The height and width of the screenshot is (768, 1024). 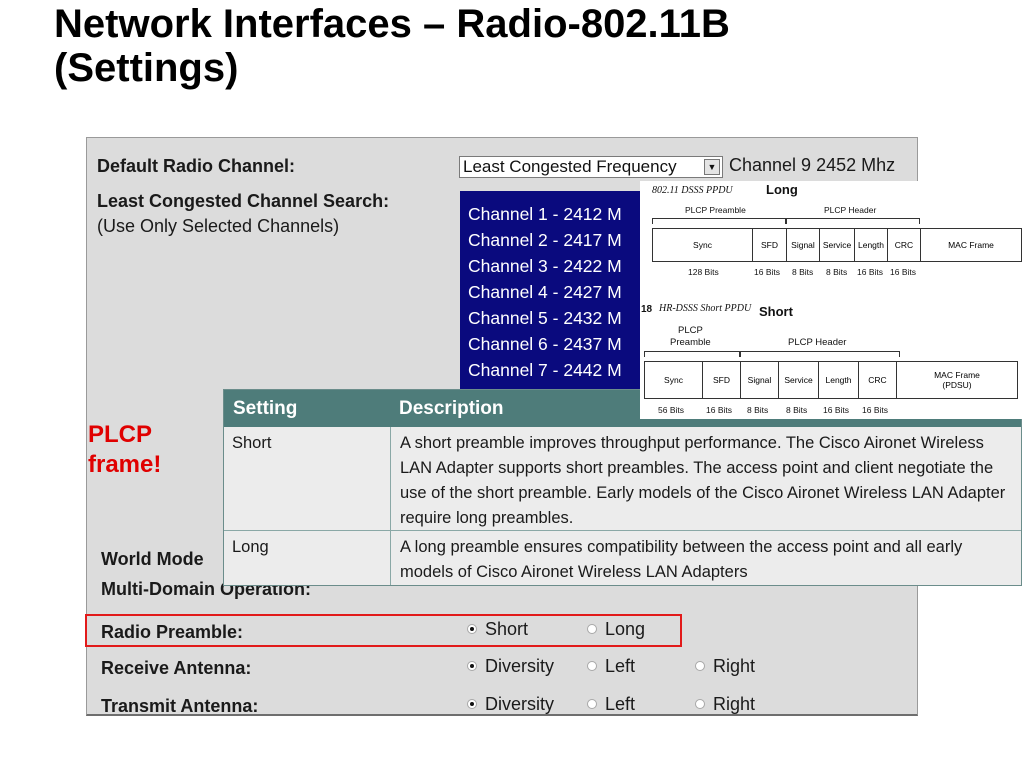 What do you see at coordinates (125, 464) in the screenshot?
I see `annotation-line2: frame!` at bounding box center [125, 464].